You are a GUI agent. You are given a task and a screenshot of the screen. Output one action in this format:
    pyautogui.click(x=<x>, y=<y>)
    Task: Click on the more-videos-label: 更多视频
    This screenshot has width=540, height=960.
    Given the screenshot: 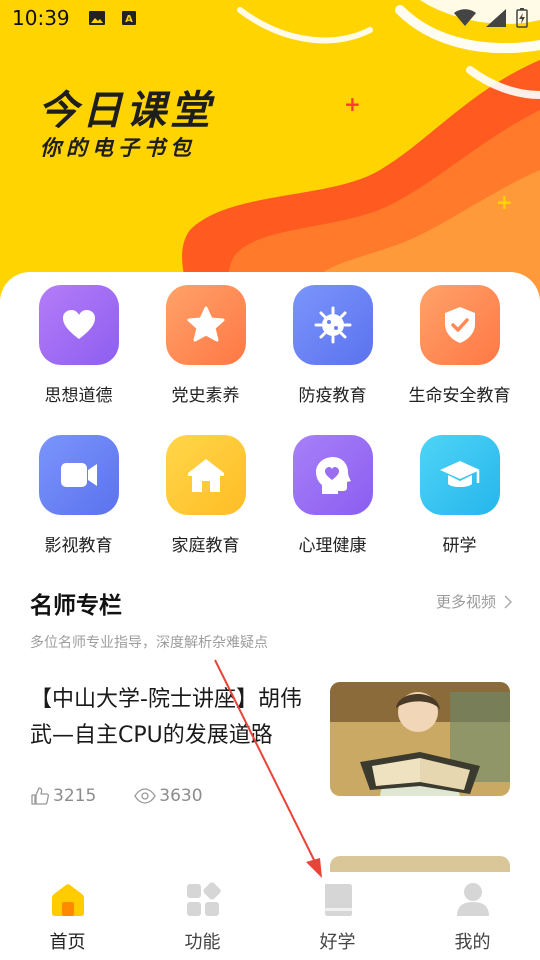 What is the action you would take?
    pyautogui.click(x=465, y=602)
    